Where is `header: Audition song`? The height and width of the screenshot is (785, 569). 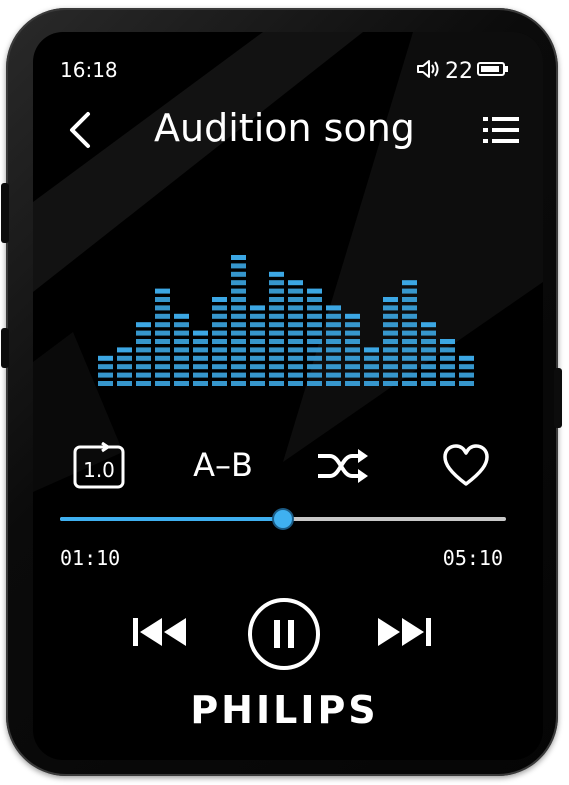
header: Audition song is located at coordinates (284, 129).